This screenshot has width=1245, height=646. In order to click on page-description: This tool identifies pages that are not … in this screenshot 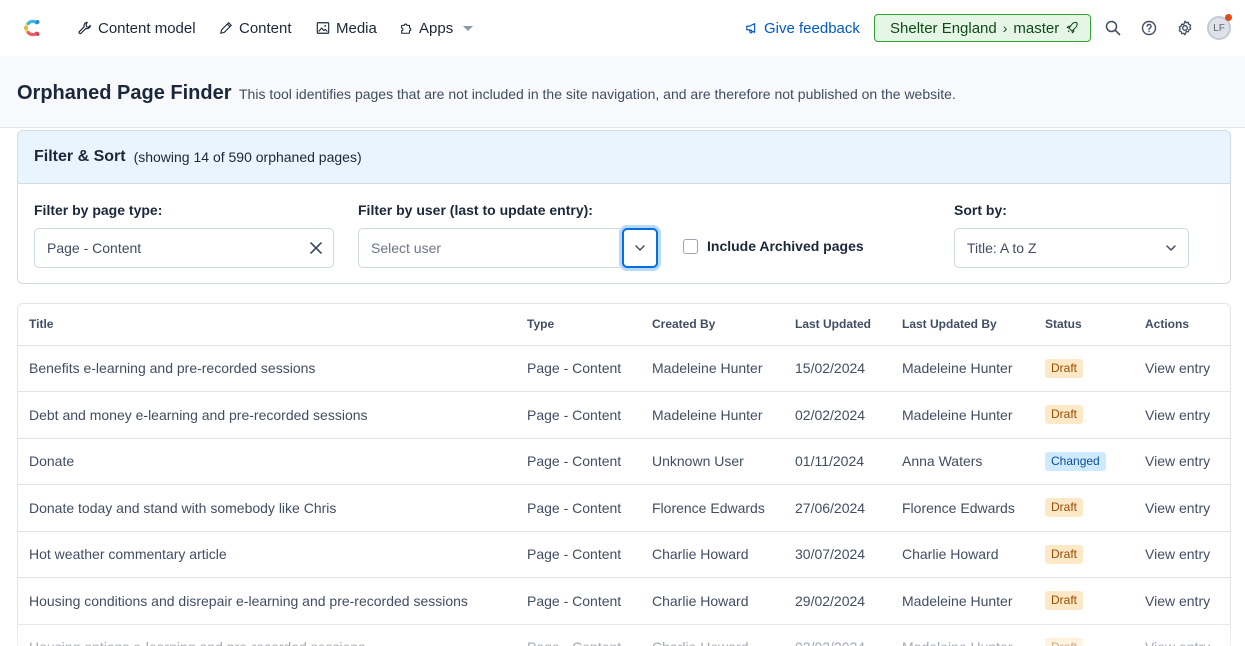, I will do `click(597, 94)`.